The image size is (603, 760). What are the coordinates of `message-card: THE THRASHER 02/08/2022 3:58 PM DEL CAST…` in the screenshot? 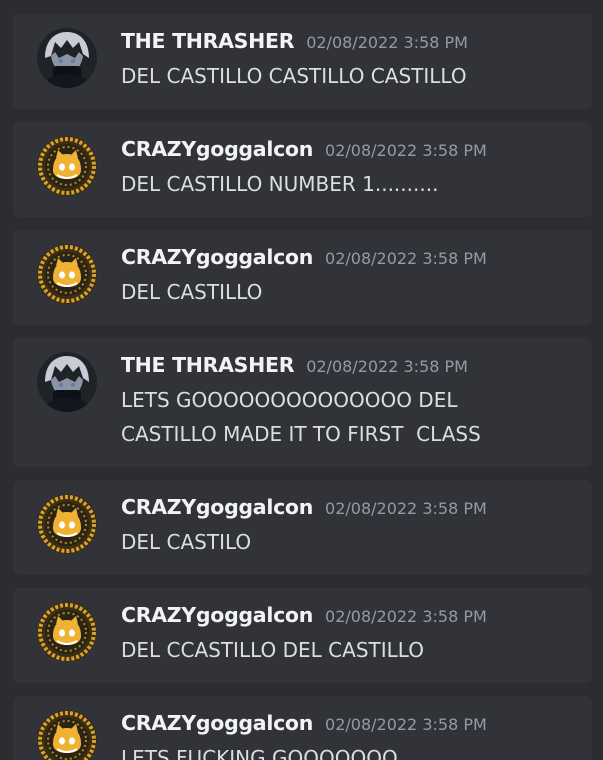 It's located at (302, 61).